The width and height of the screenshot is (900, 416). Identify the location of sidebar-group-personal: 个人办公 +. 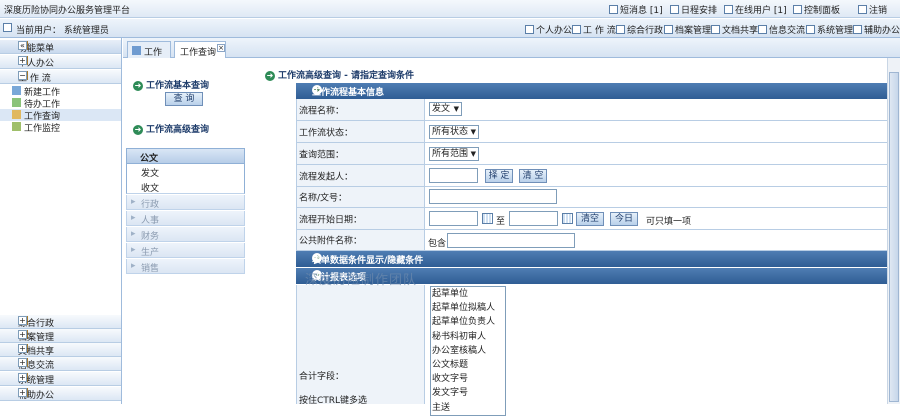
(60, 62).